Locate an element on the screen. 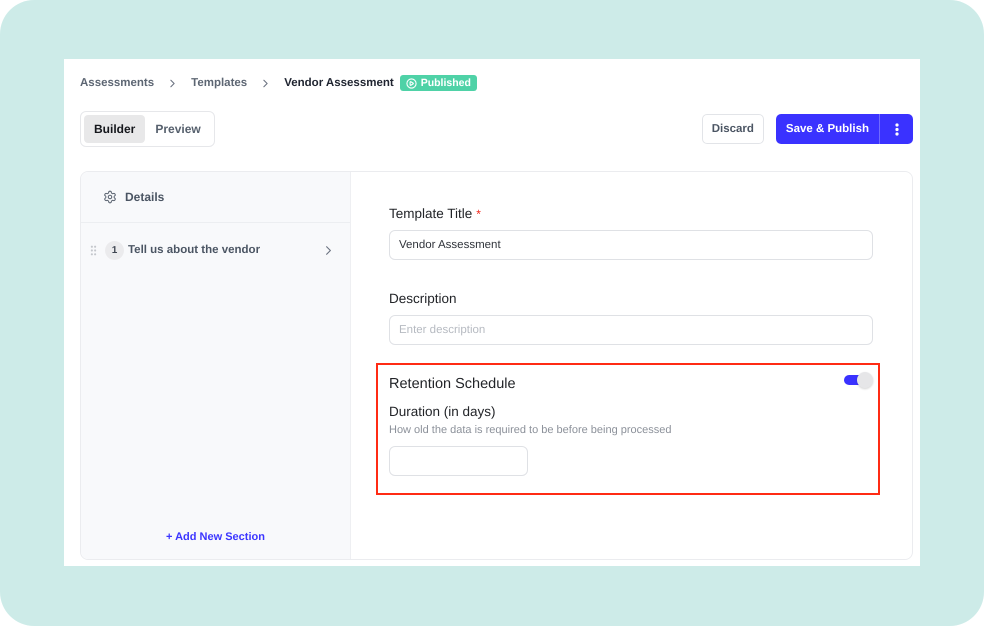  page-title: Vendor Assessment is located at coordinates (339, 83).